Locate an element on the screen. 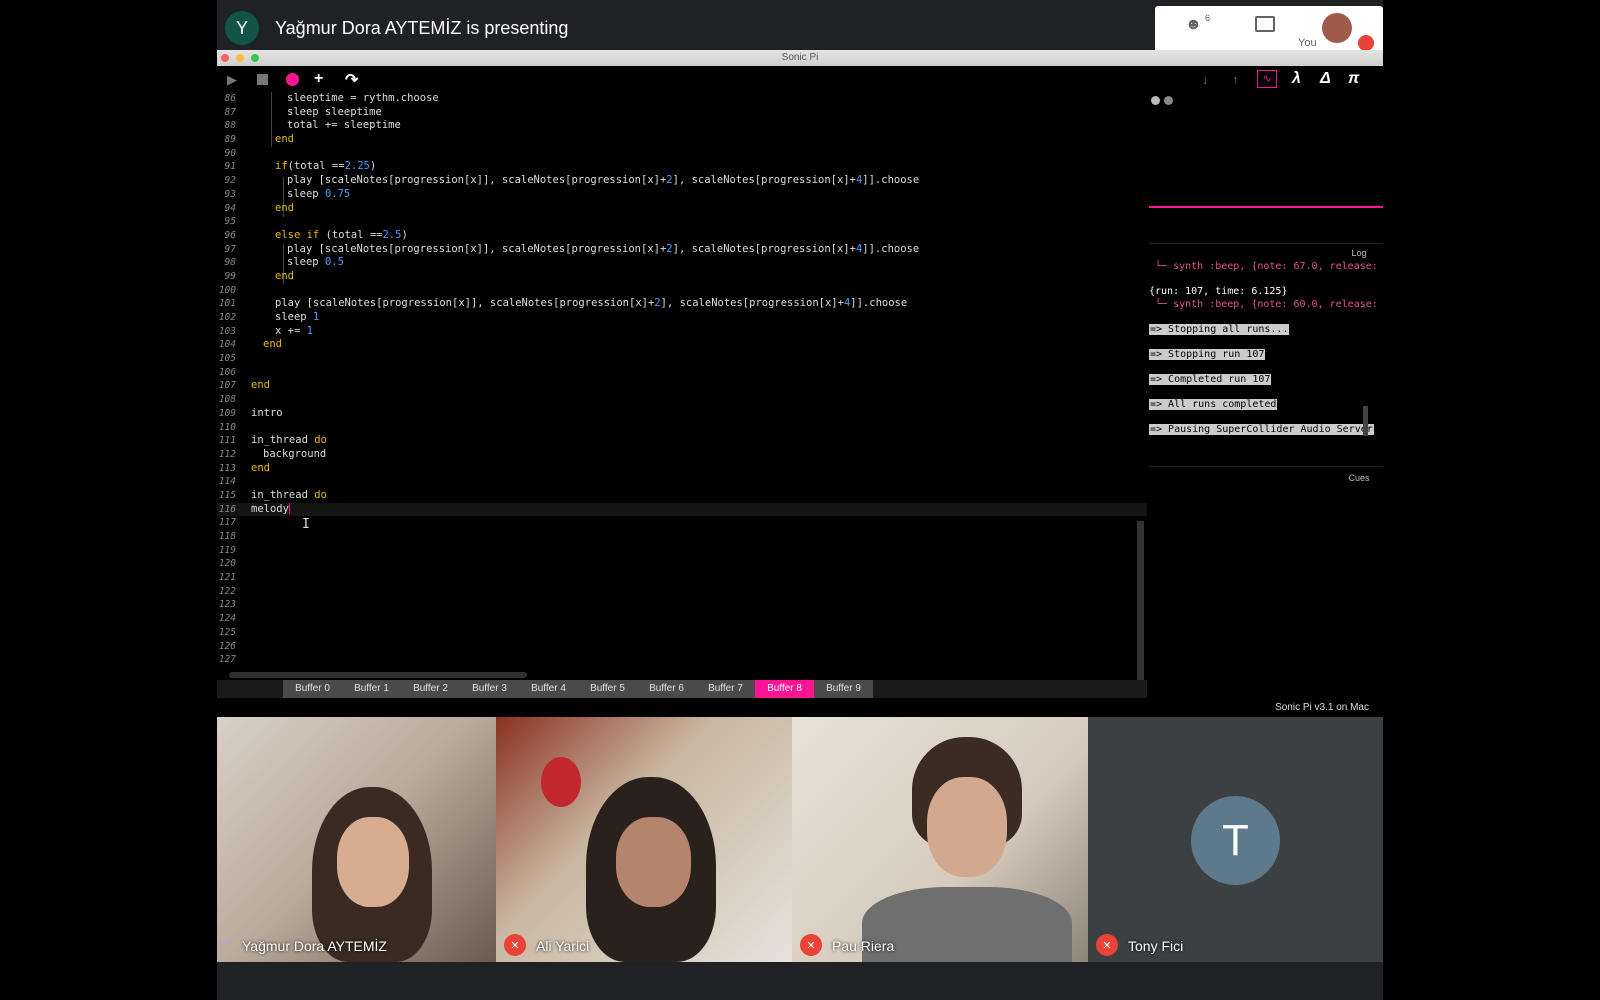 This screenshot has width=1600, height=1000. code-line: 100 is located at coordinates (682, 291).